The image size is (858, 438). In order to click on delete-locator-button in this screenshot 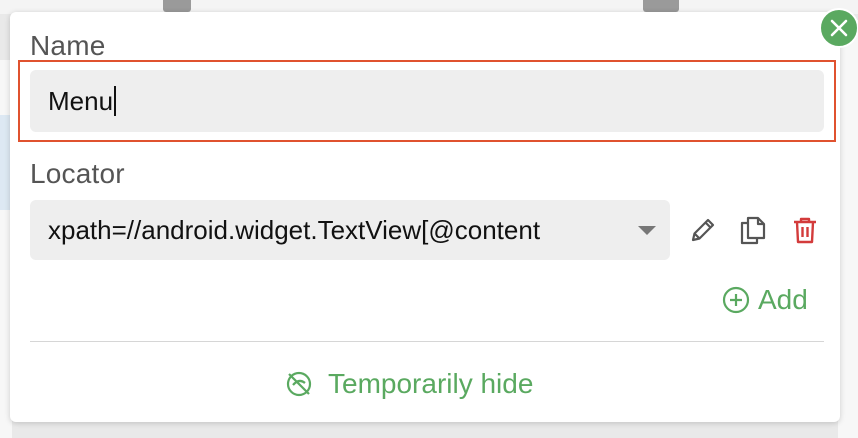, I will do `click(805, 230)`.